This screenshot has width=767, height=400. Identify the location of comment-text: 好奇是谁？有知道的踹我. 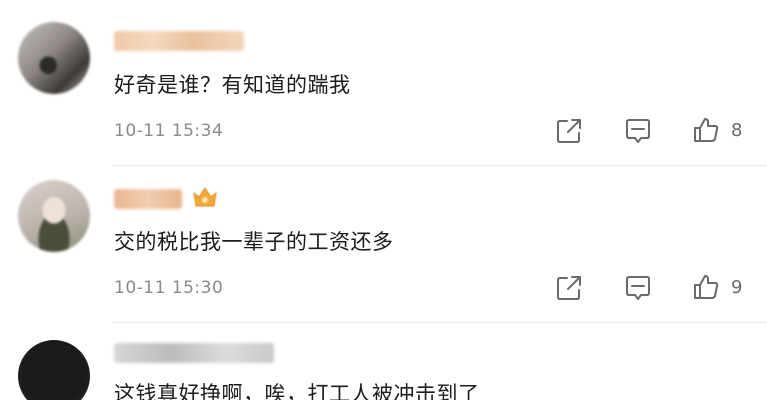
(232, 85).